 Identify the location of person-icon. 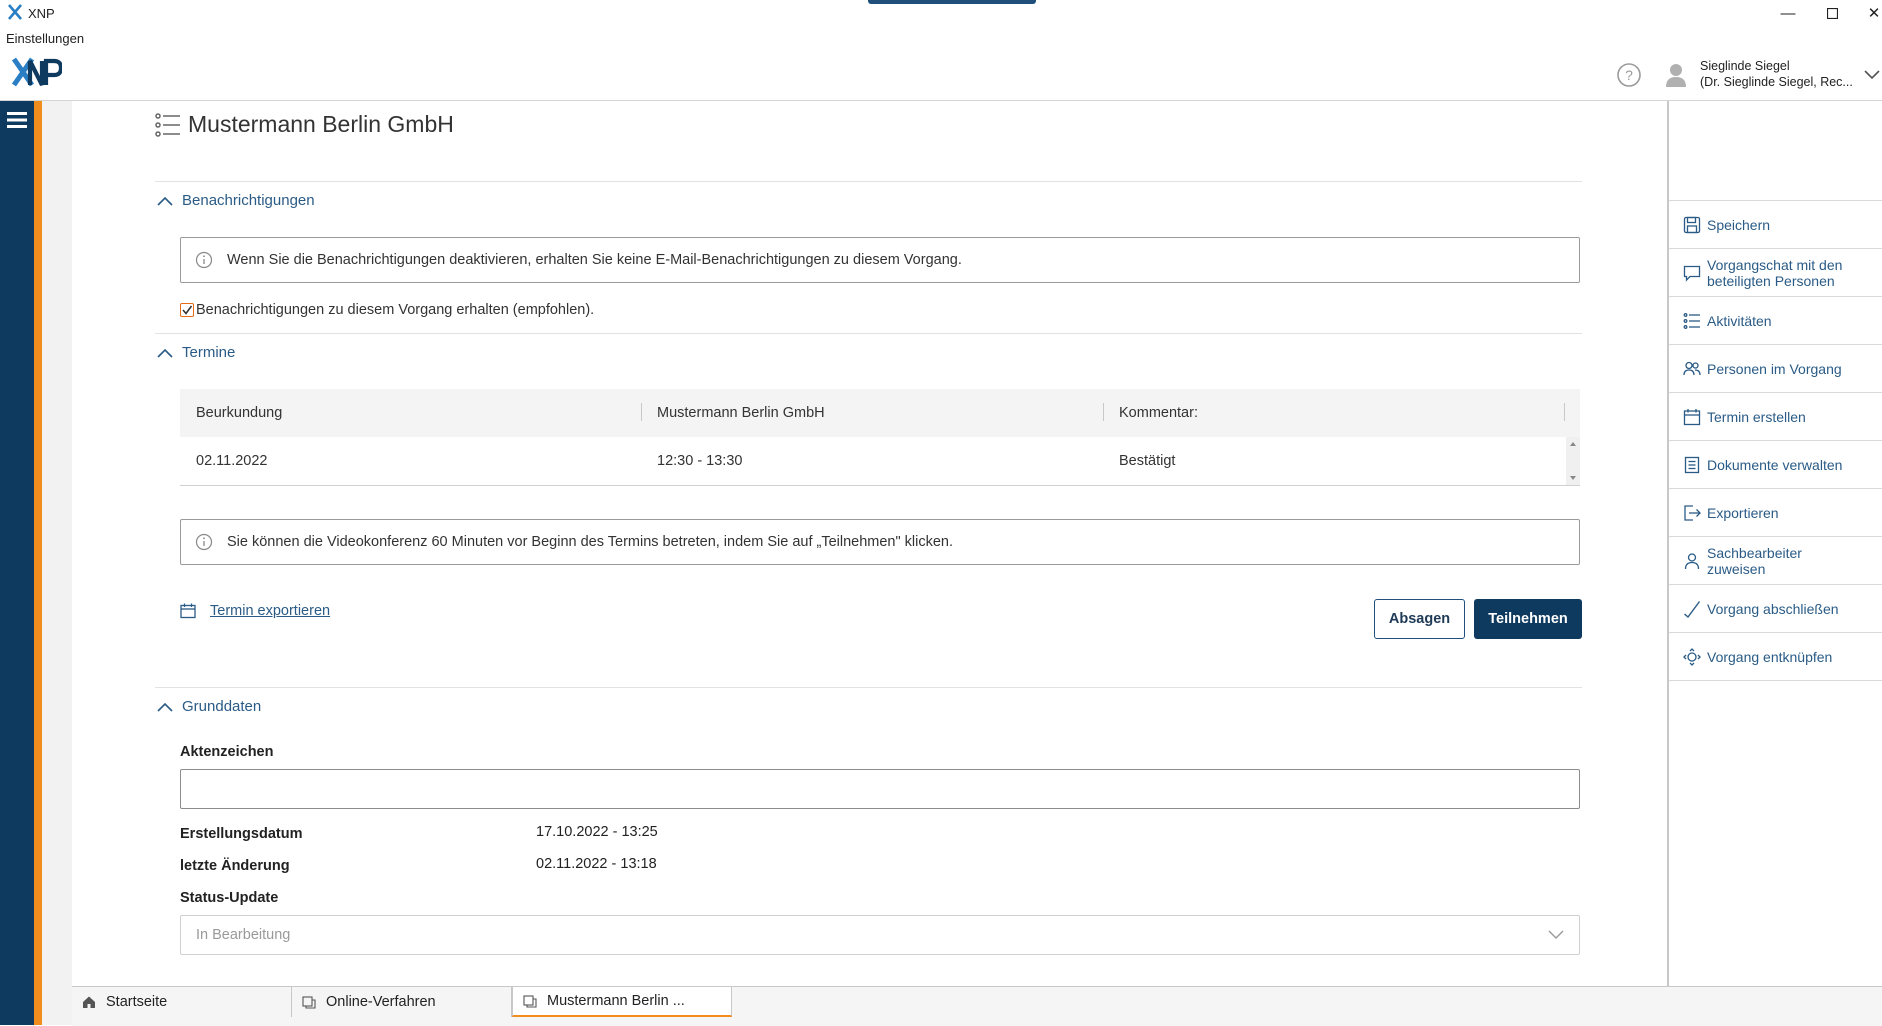
(1692, 560).